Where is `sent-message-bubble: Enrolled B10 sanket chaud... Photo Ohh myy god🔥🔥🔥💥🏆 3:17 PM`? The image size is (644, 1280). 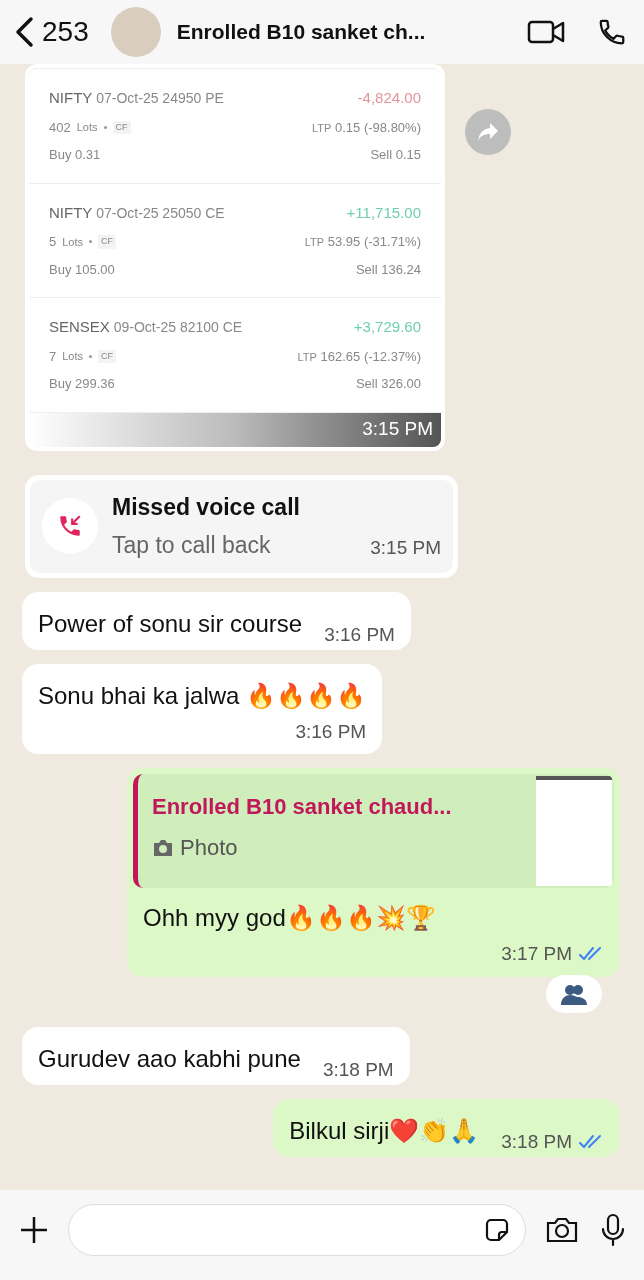
sent-message-bubble: Enrolled B10 sanket chaud... Photo Ohh myy god🔥🔥🔥💥🏆 3:17 PM is located at coordinates (373, 872).